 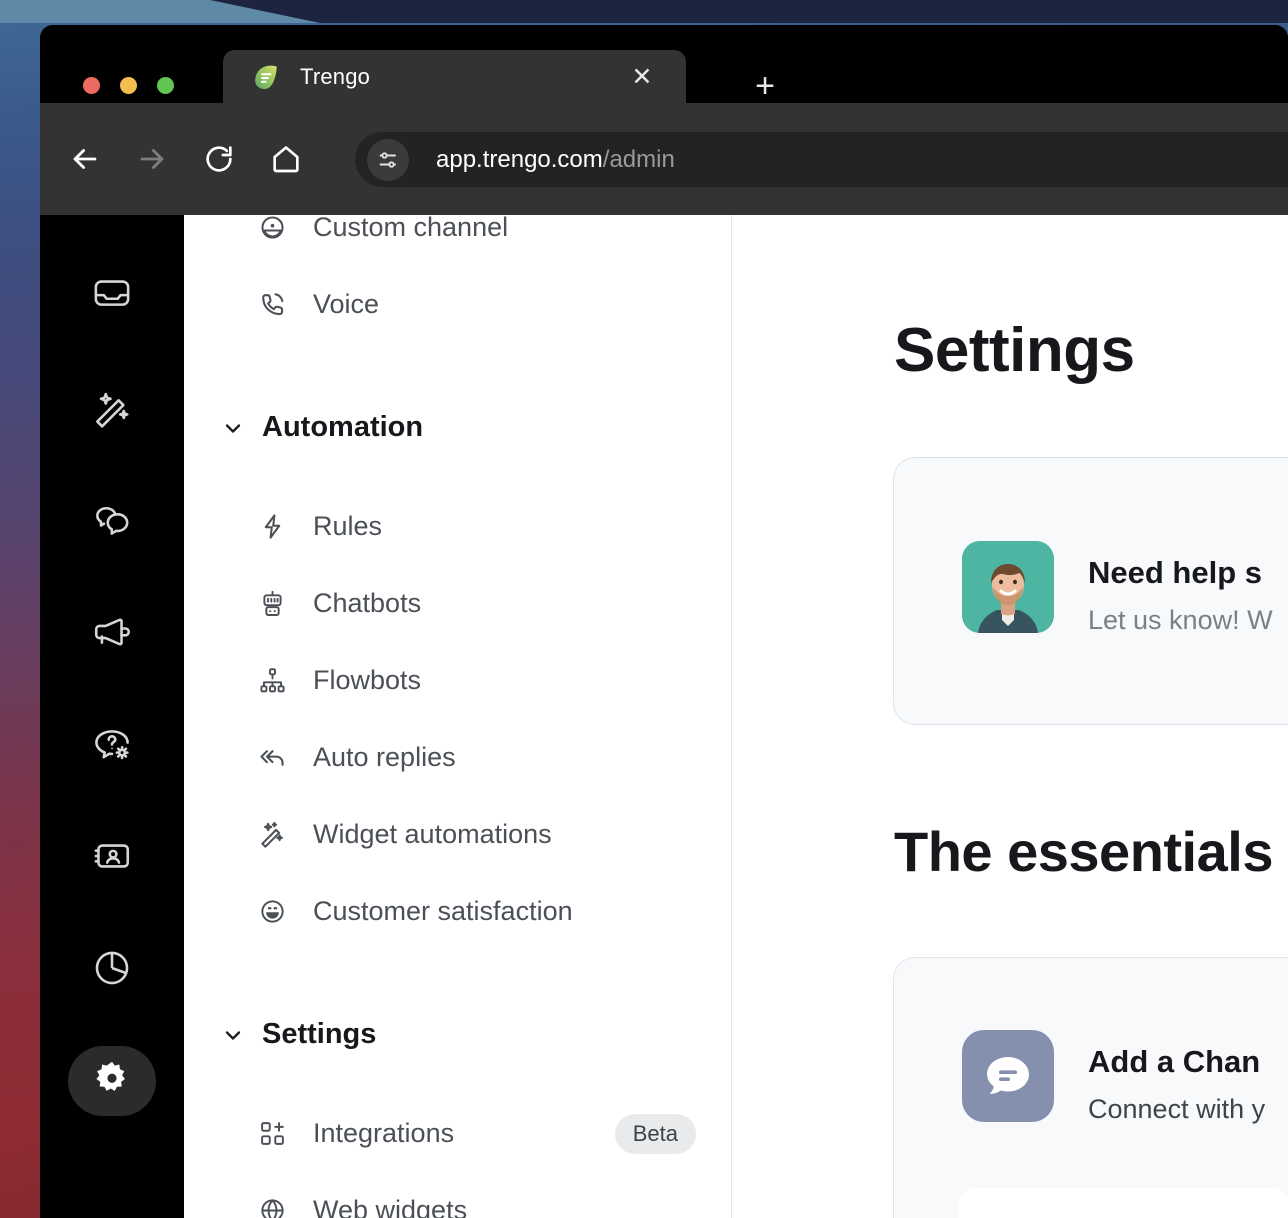 I want to click on sidebar-item-help-center, so click(x=112, y=746).